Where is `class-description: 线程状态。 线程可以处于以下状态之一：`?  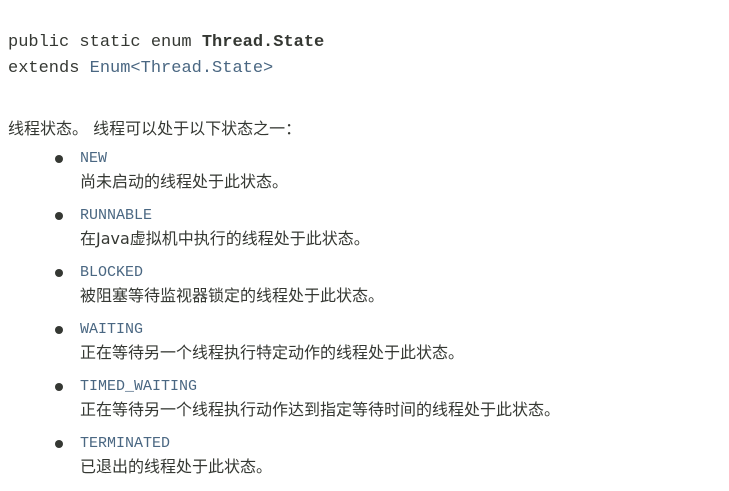
class-description: 线程状态。 线程可以处于以下状态之一： is located at coordinates (155, 128).